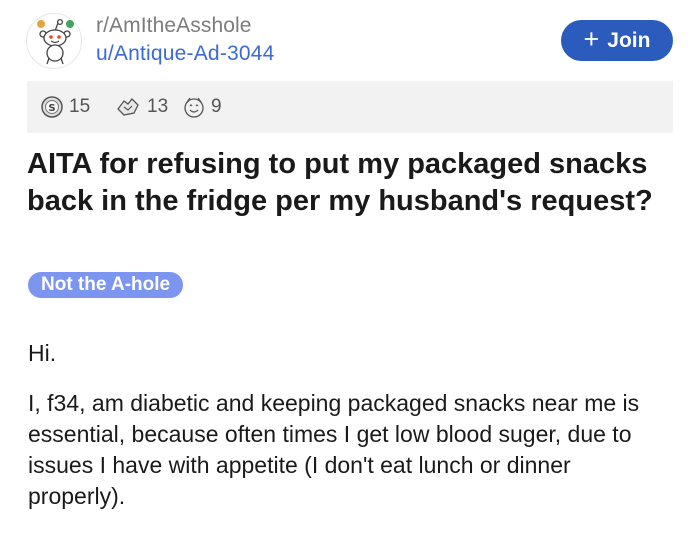 The image size is (700, 535). I want to click on subreddit-name: r/AmItheAsshole, so click(174, 26).